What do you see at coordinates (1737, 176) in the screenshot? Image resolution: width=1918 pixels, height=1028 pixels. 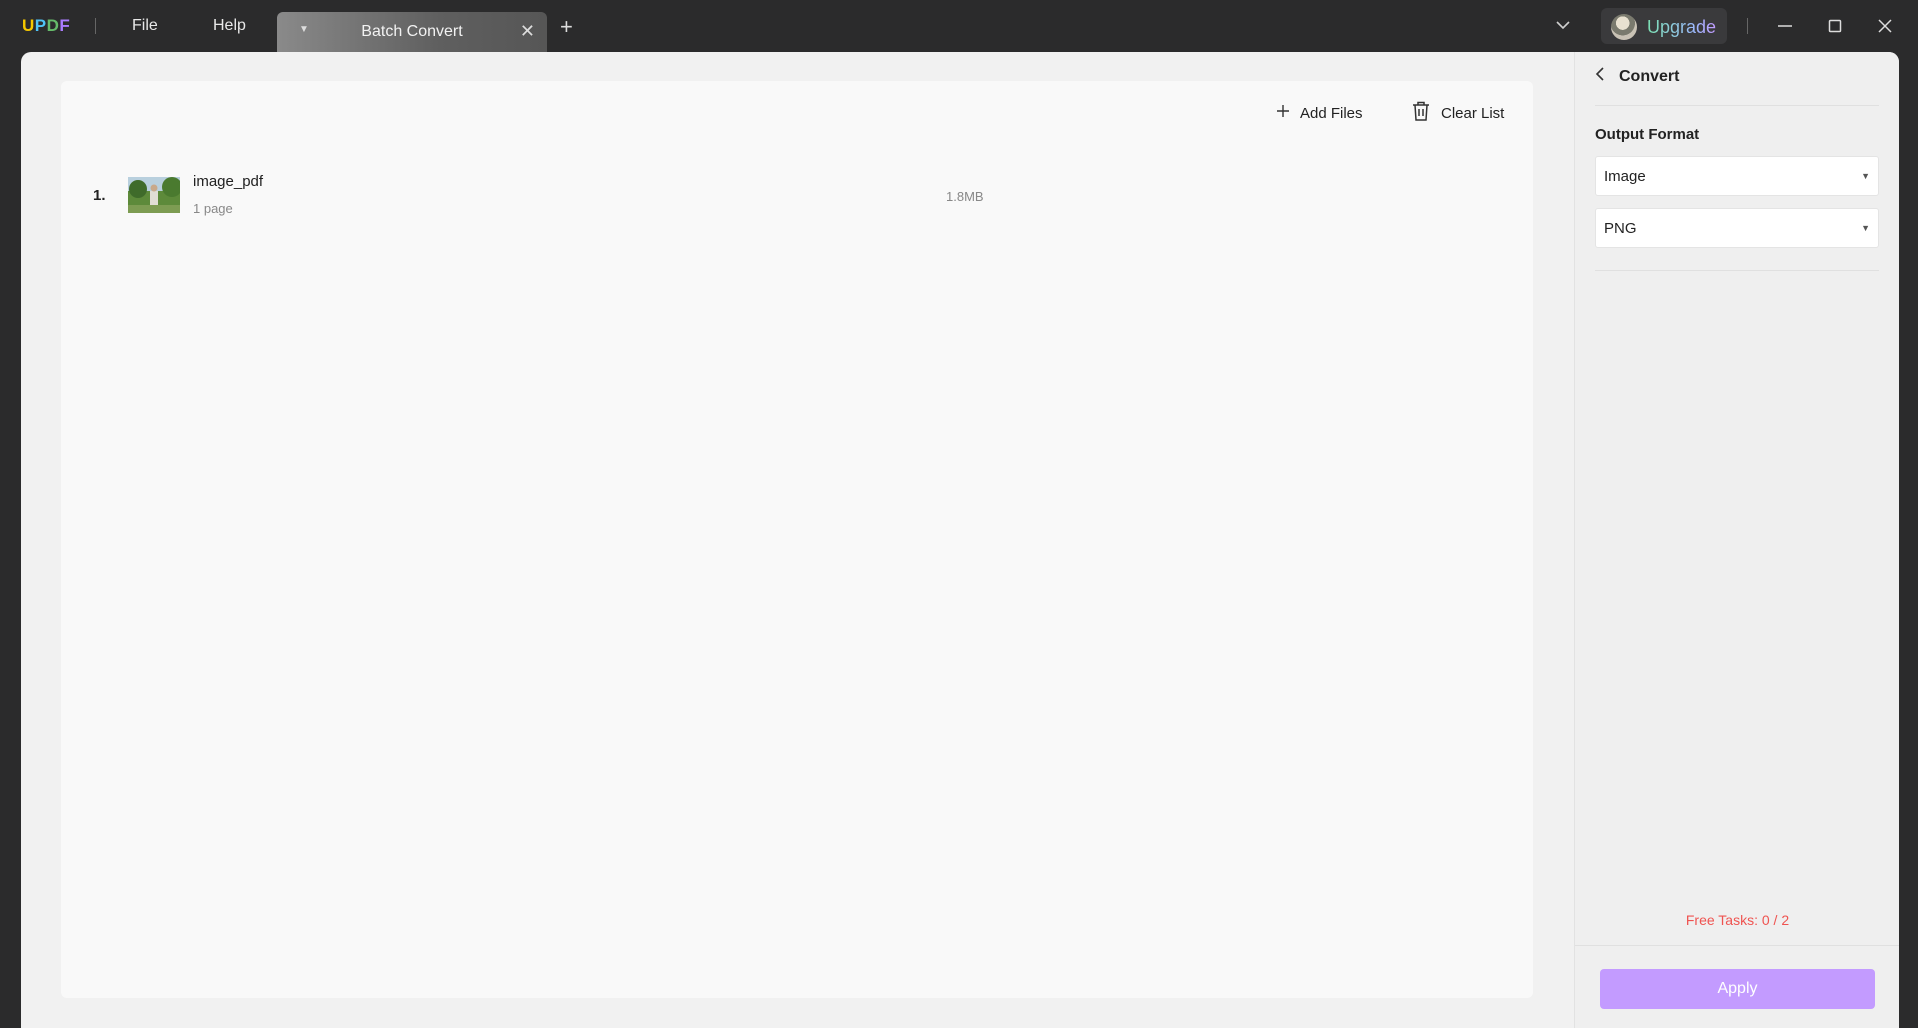 I see `format-select: Image ▼` at bounding box center [1737, 176].